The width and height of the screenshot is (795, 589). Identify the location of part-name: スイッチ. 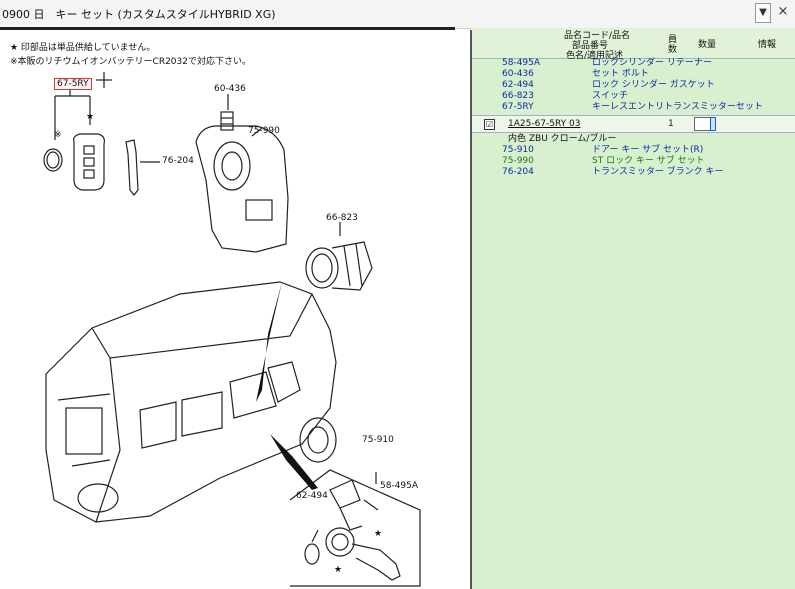
(610, 96).